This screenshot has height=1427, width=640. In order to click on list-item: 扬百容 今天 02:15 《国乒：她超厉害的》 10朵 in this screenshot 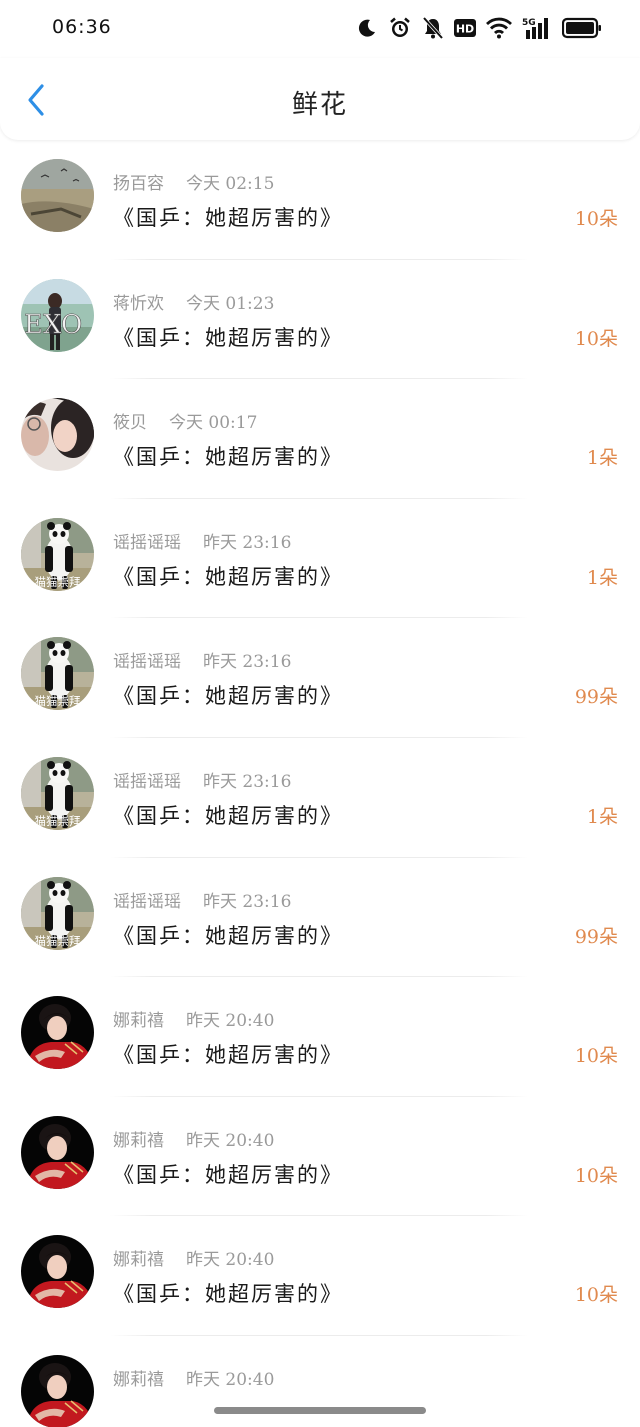, I will do `click(320, 200)`.